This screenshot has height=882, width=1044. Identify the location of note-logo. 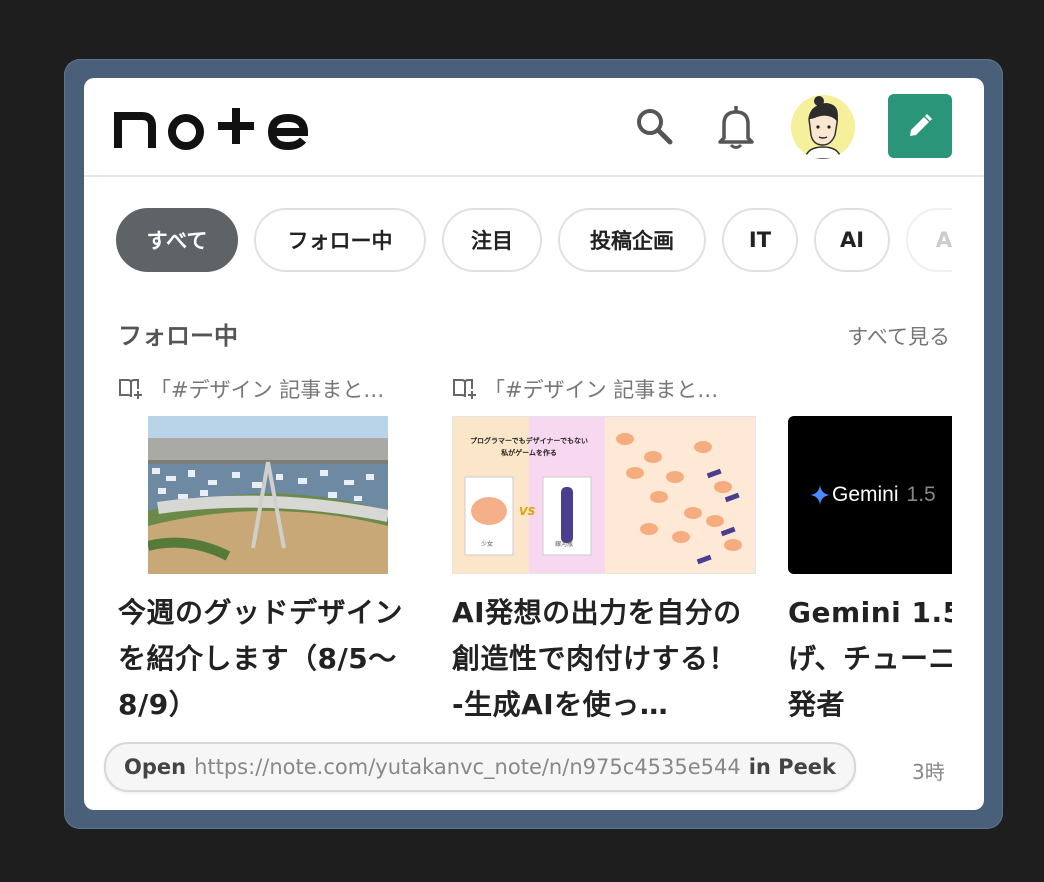
(214, 126).